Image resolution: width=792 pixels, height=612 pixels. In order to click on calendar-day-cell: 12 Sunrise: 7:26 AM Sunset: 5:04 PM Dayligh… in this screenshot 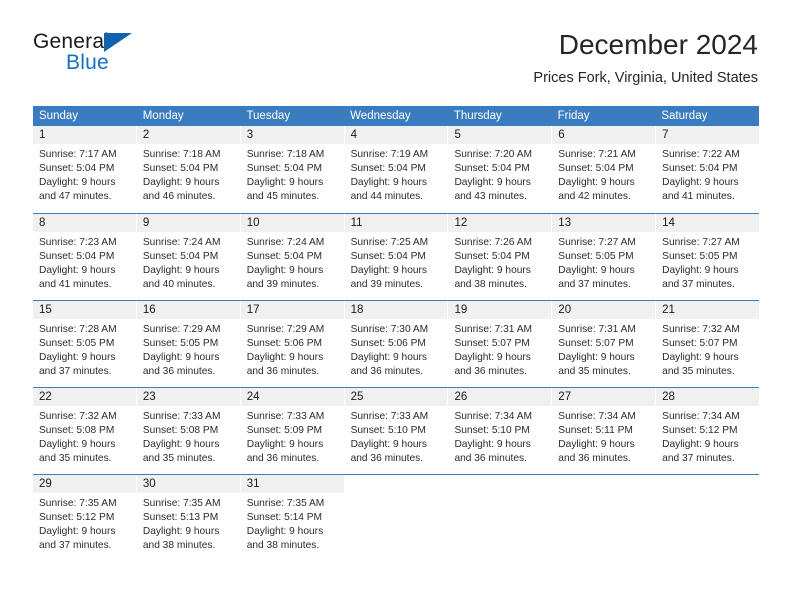, I will do `click(500, 257)`.